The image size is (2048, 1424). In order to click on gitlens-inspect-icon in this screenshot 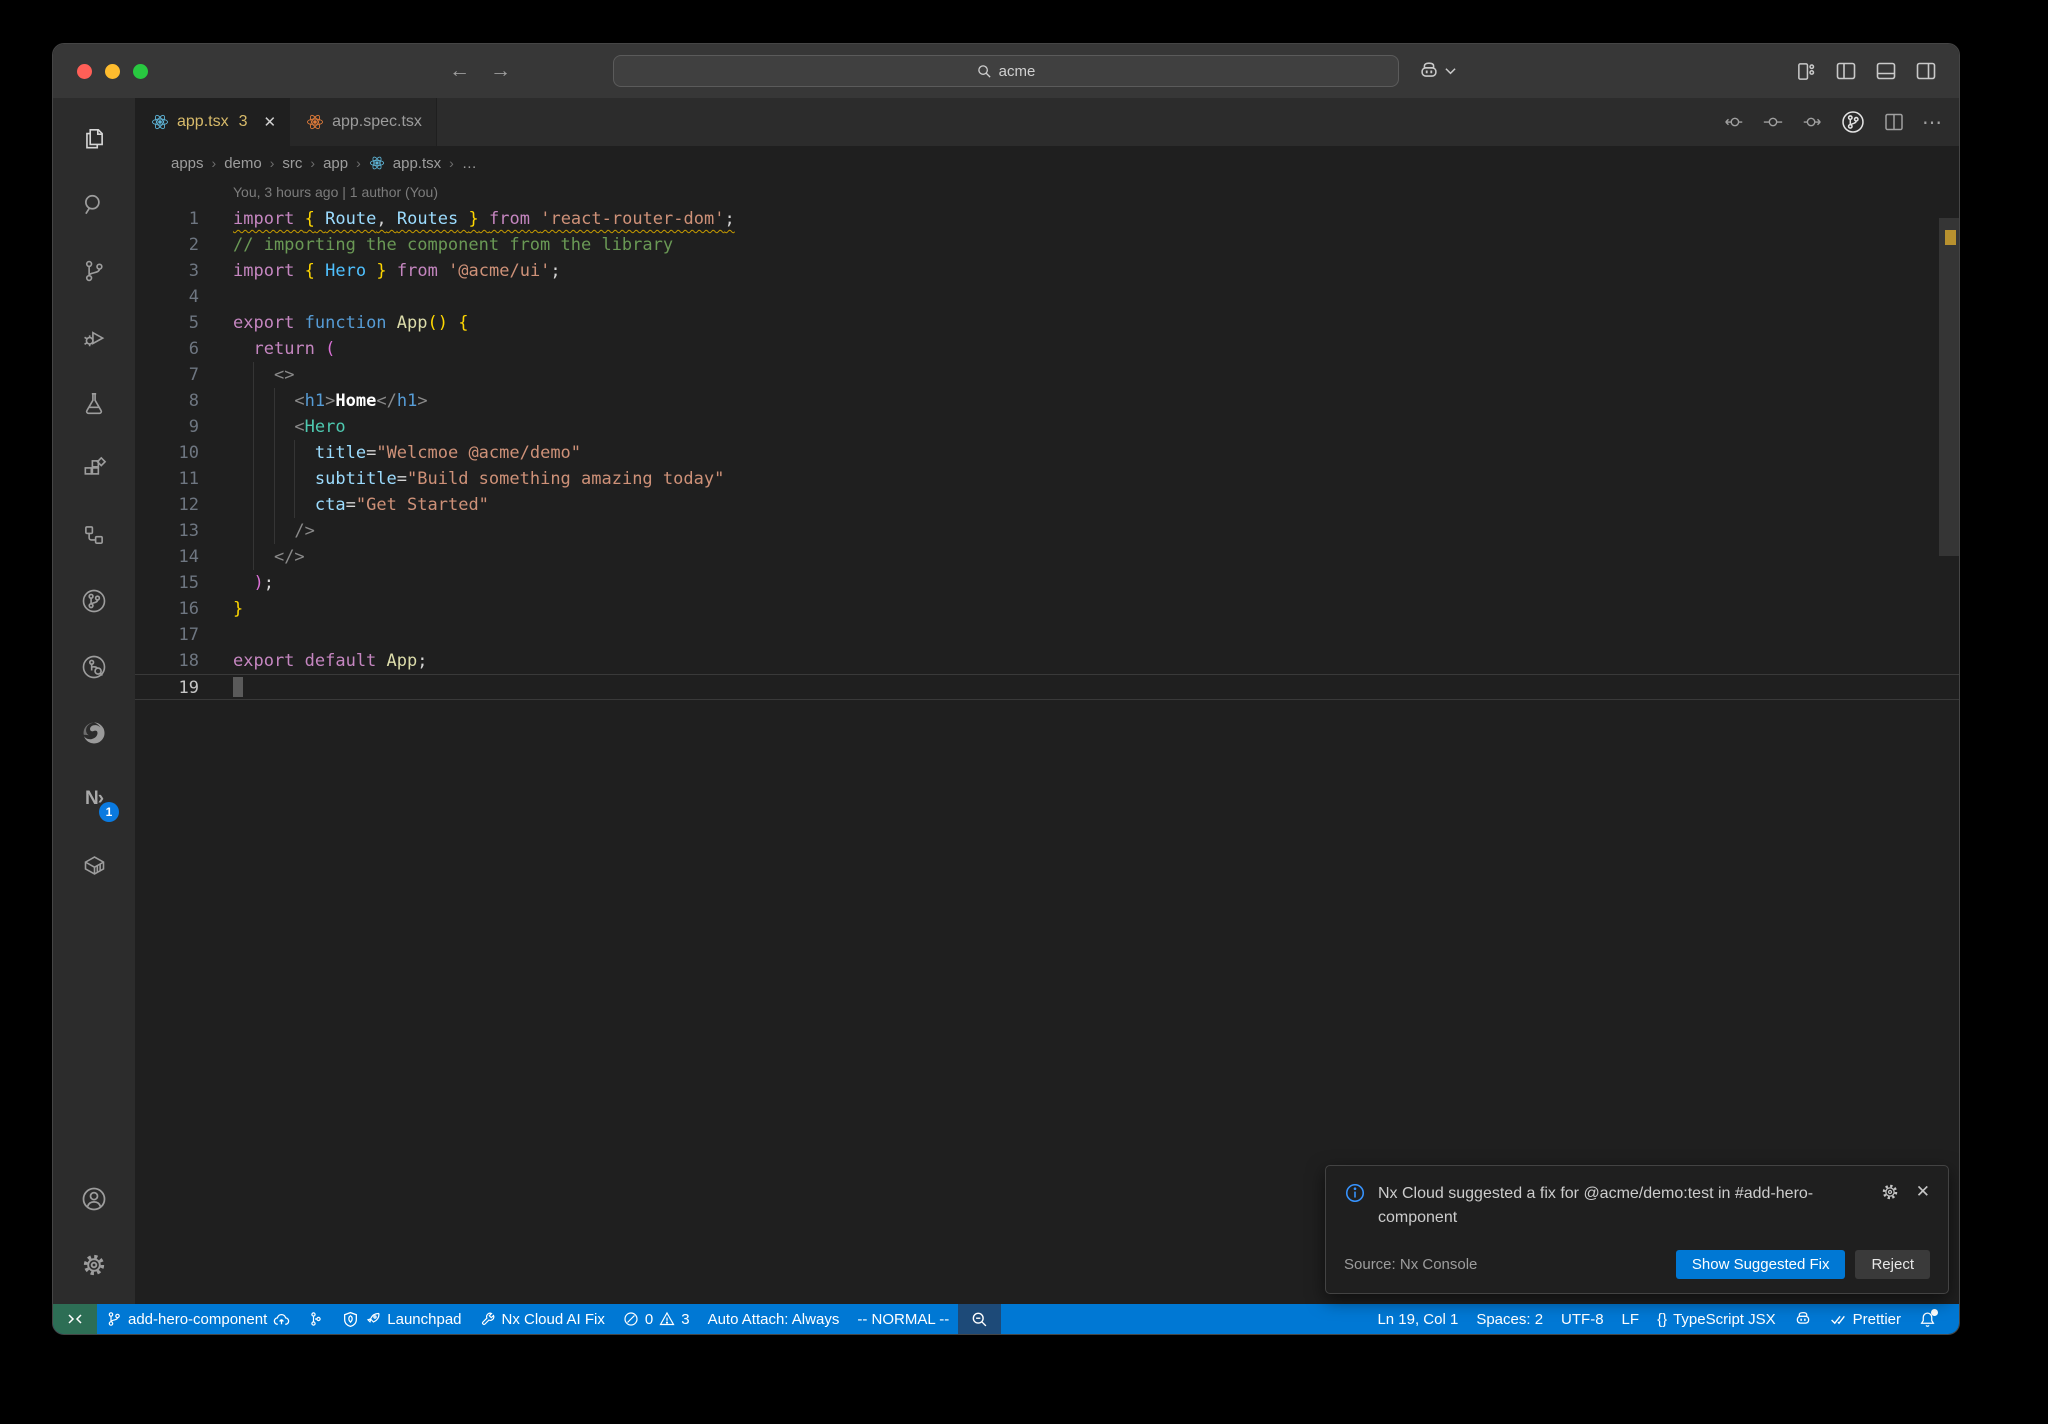, I will do `click(94, 667)`.